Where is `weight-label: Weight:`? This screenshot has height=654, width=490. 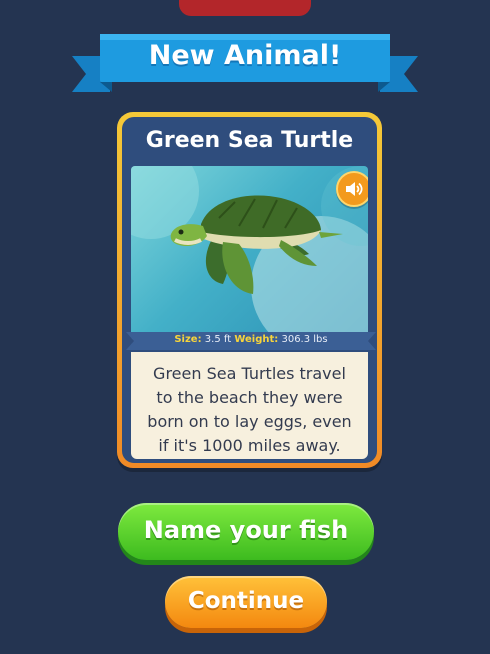
weight-label: Weight: is located at coordinates (256, 339).